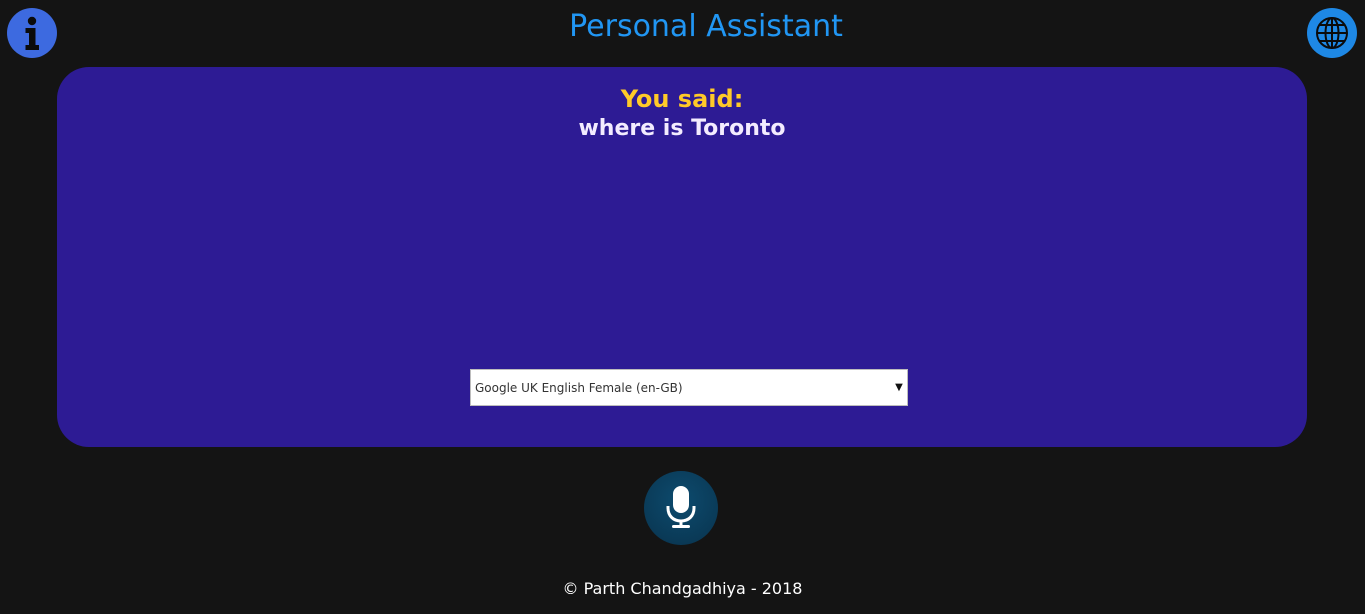 The height and width of the screenshot is (614, 1365). I want to click on microphone-icon, so click(681, 507).